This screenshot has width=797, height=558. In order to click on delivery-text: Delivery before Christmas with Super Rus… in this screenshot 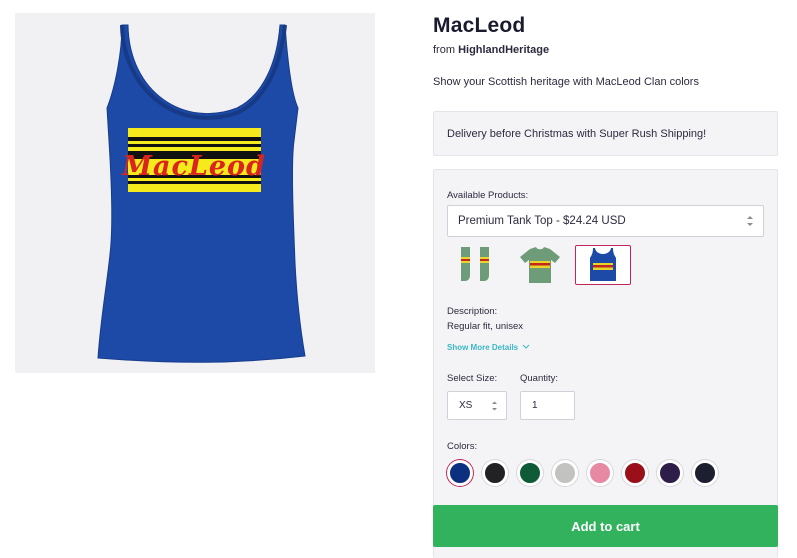, I will do `click(577, 134)`.